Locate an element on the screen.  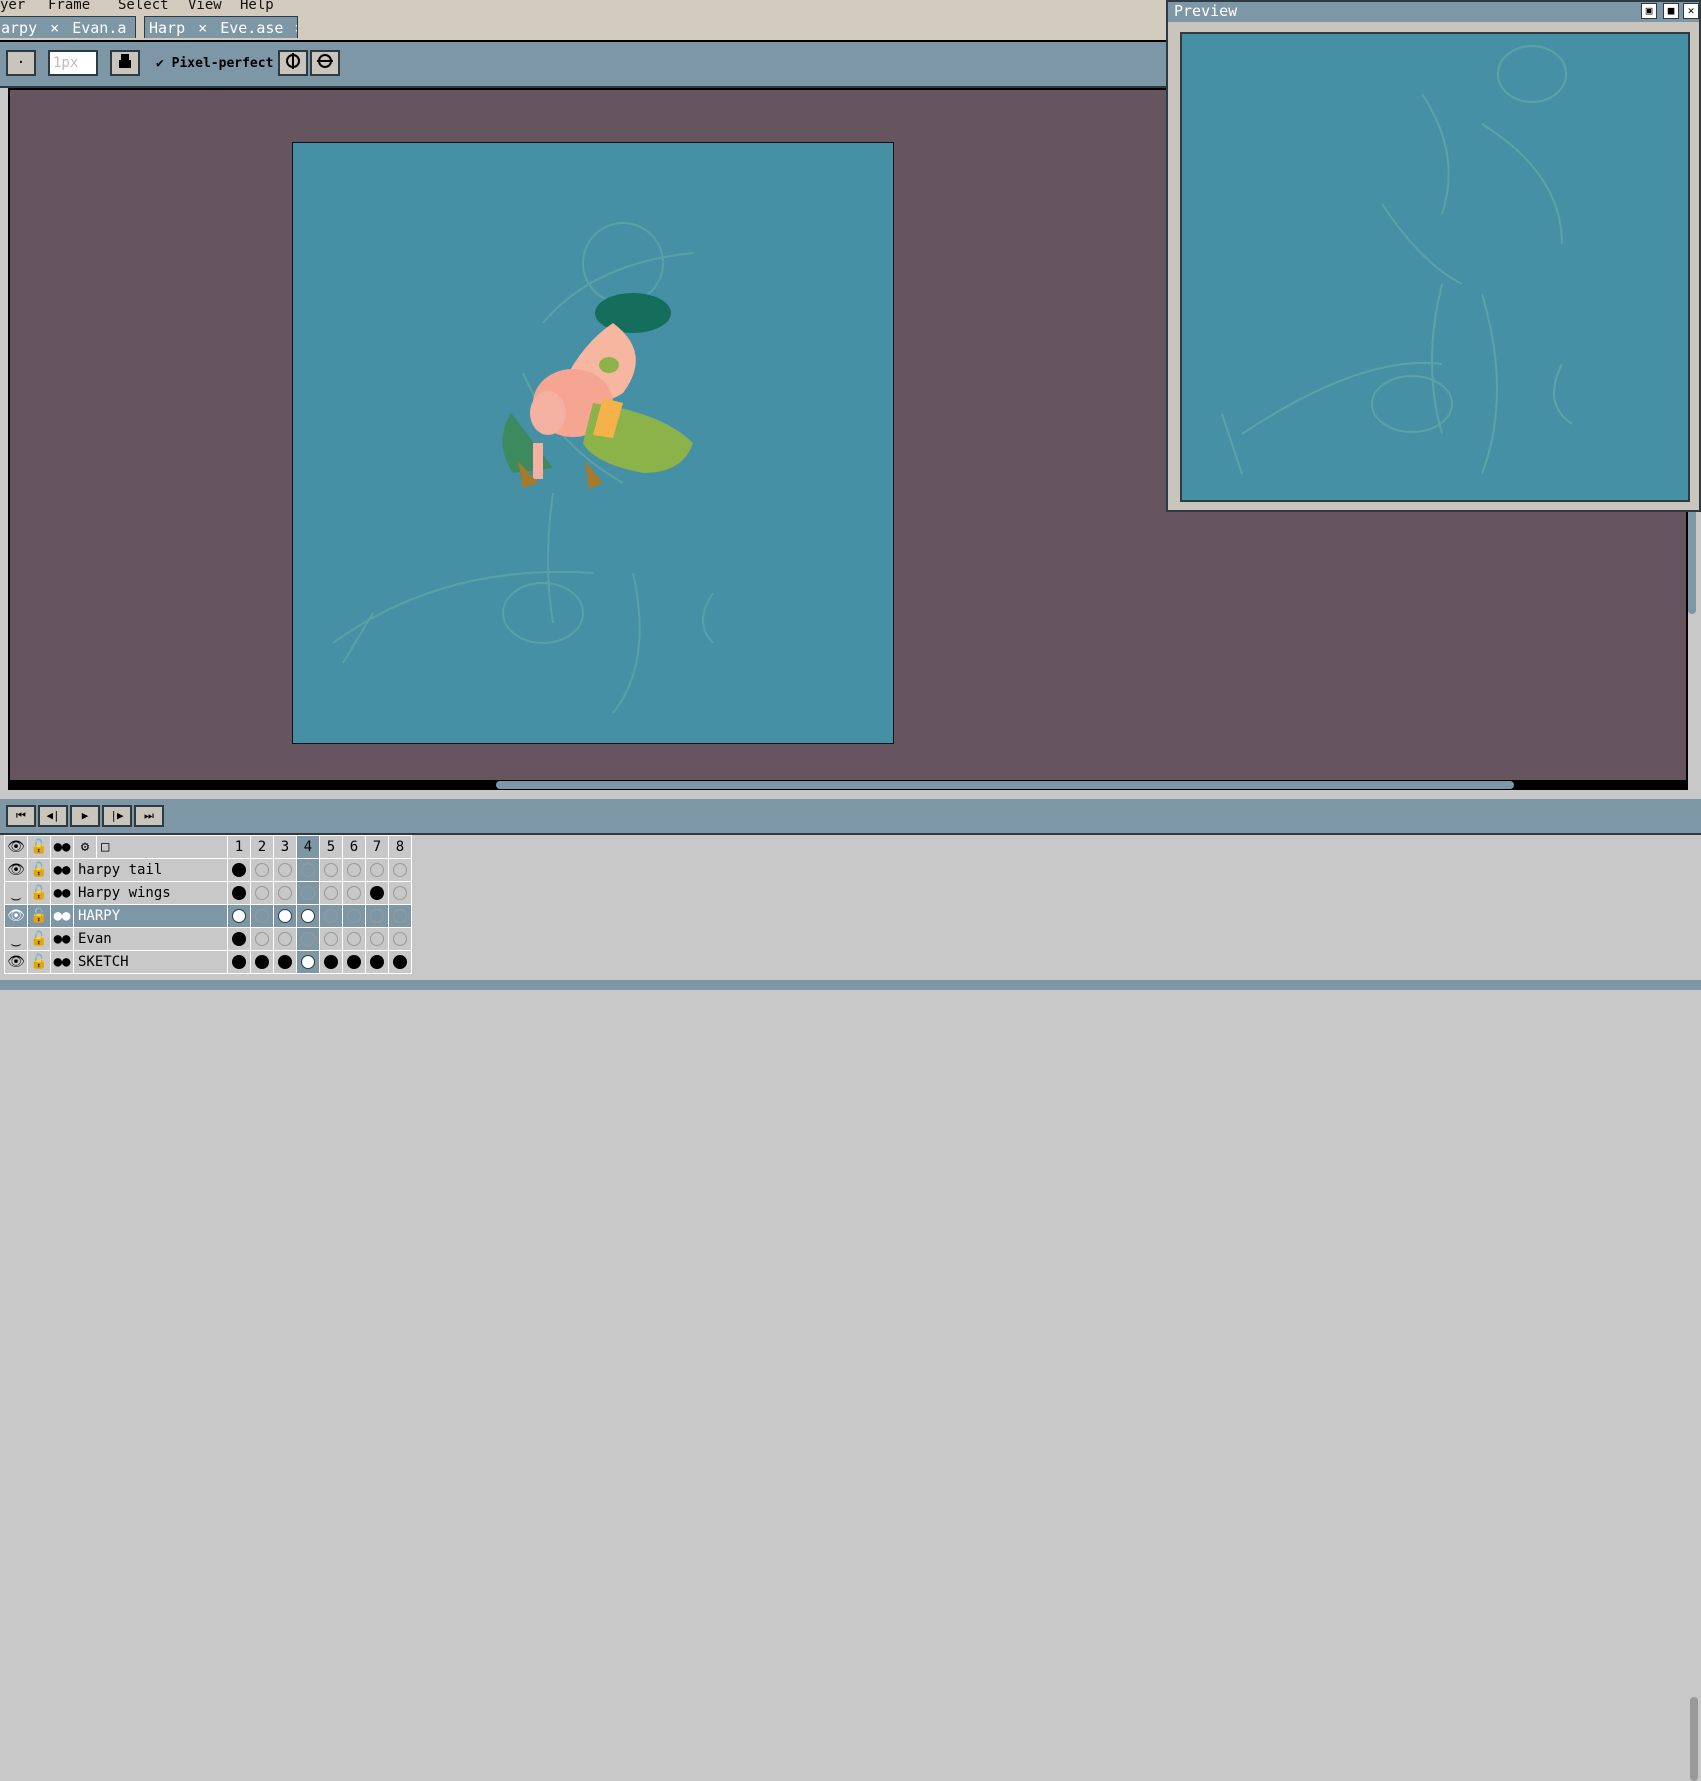
layer-row: 👁 🔓 ●● HARPY is located at coordinates (208, 916).